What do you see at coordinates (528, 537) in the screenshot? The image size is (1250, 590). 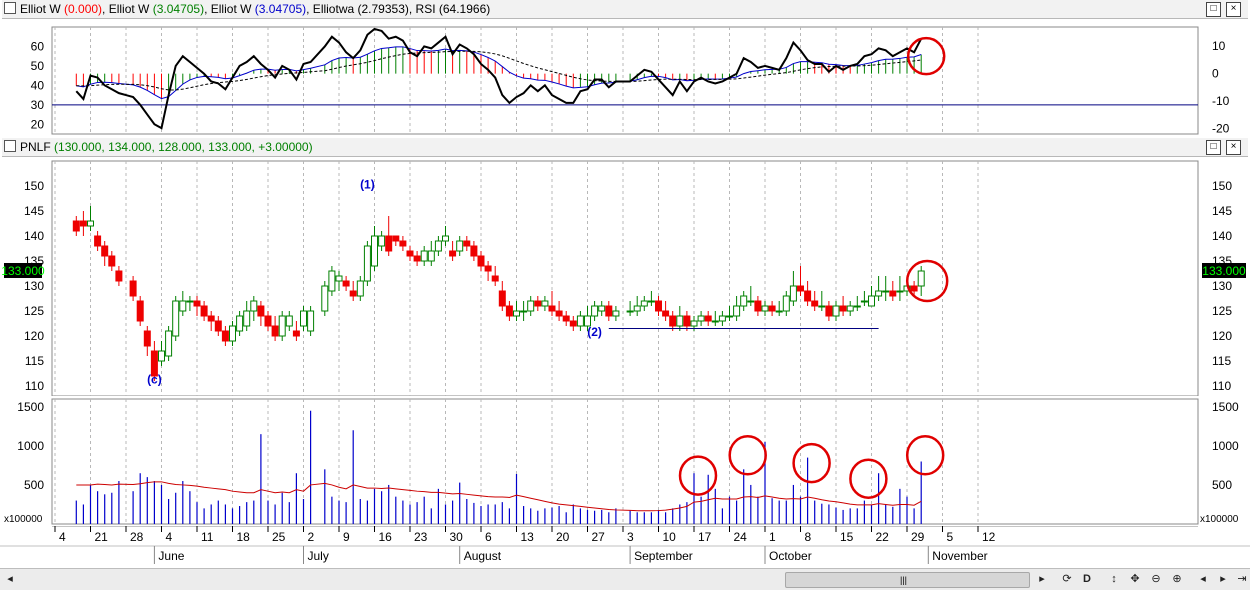 I see `day-label: 13` at bounding box center [528, 537].